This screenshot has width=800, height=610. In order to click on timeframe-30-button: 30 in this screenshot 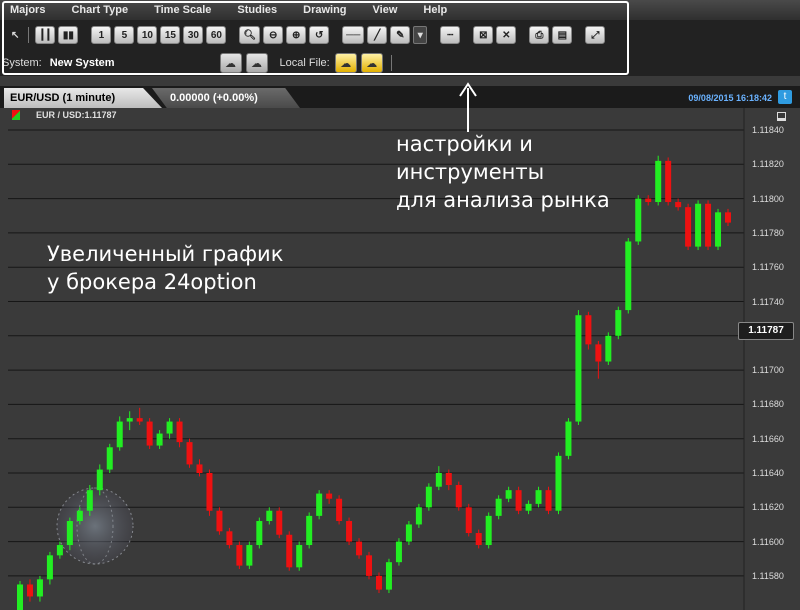, I will do `click(193, 35)`.